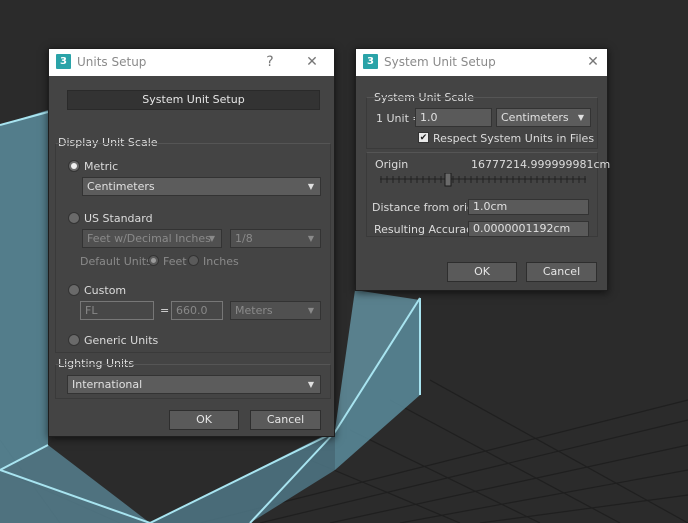  Describe the element at coordinates (74, 218) in the screenshot. I see `us-standard-radio` at that location.